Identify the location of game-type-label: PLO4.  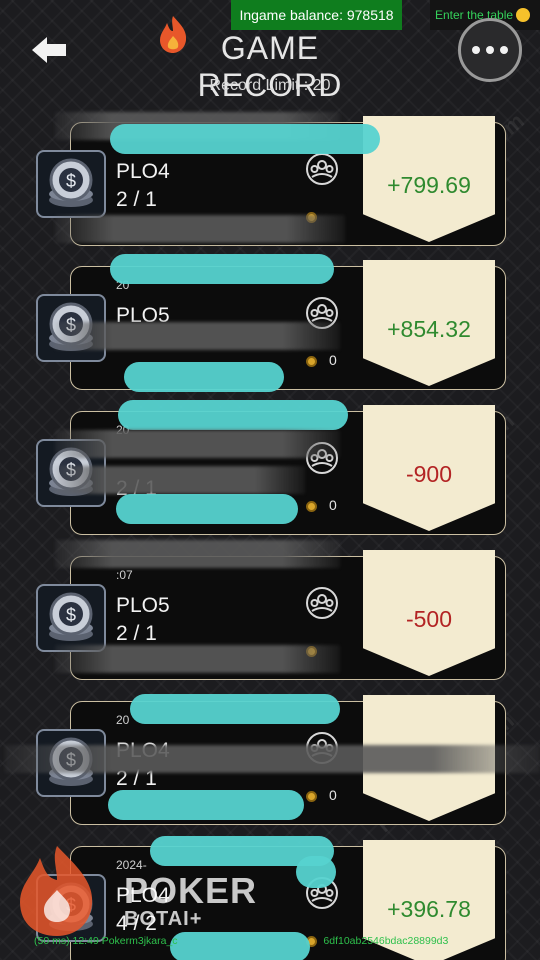
(143, 171).